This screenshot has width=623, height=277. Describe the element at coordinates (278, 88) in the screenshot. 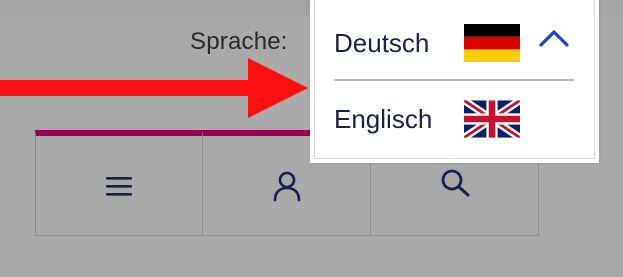

I see `annotation-arrow-head` at that location.